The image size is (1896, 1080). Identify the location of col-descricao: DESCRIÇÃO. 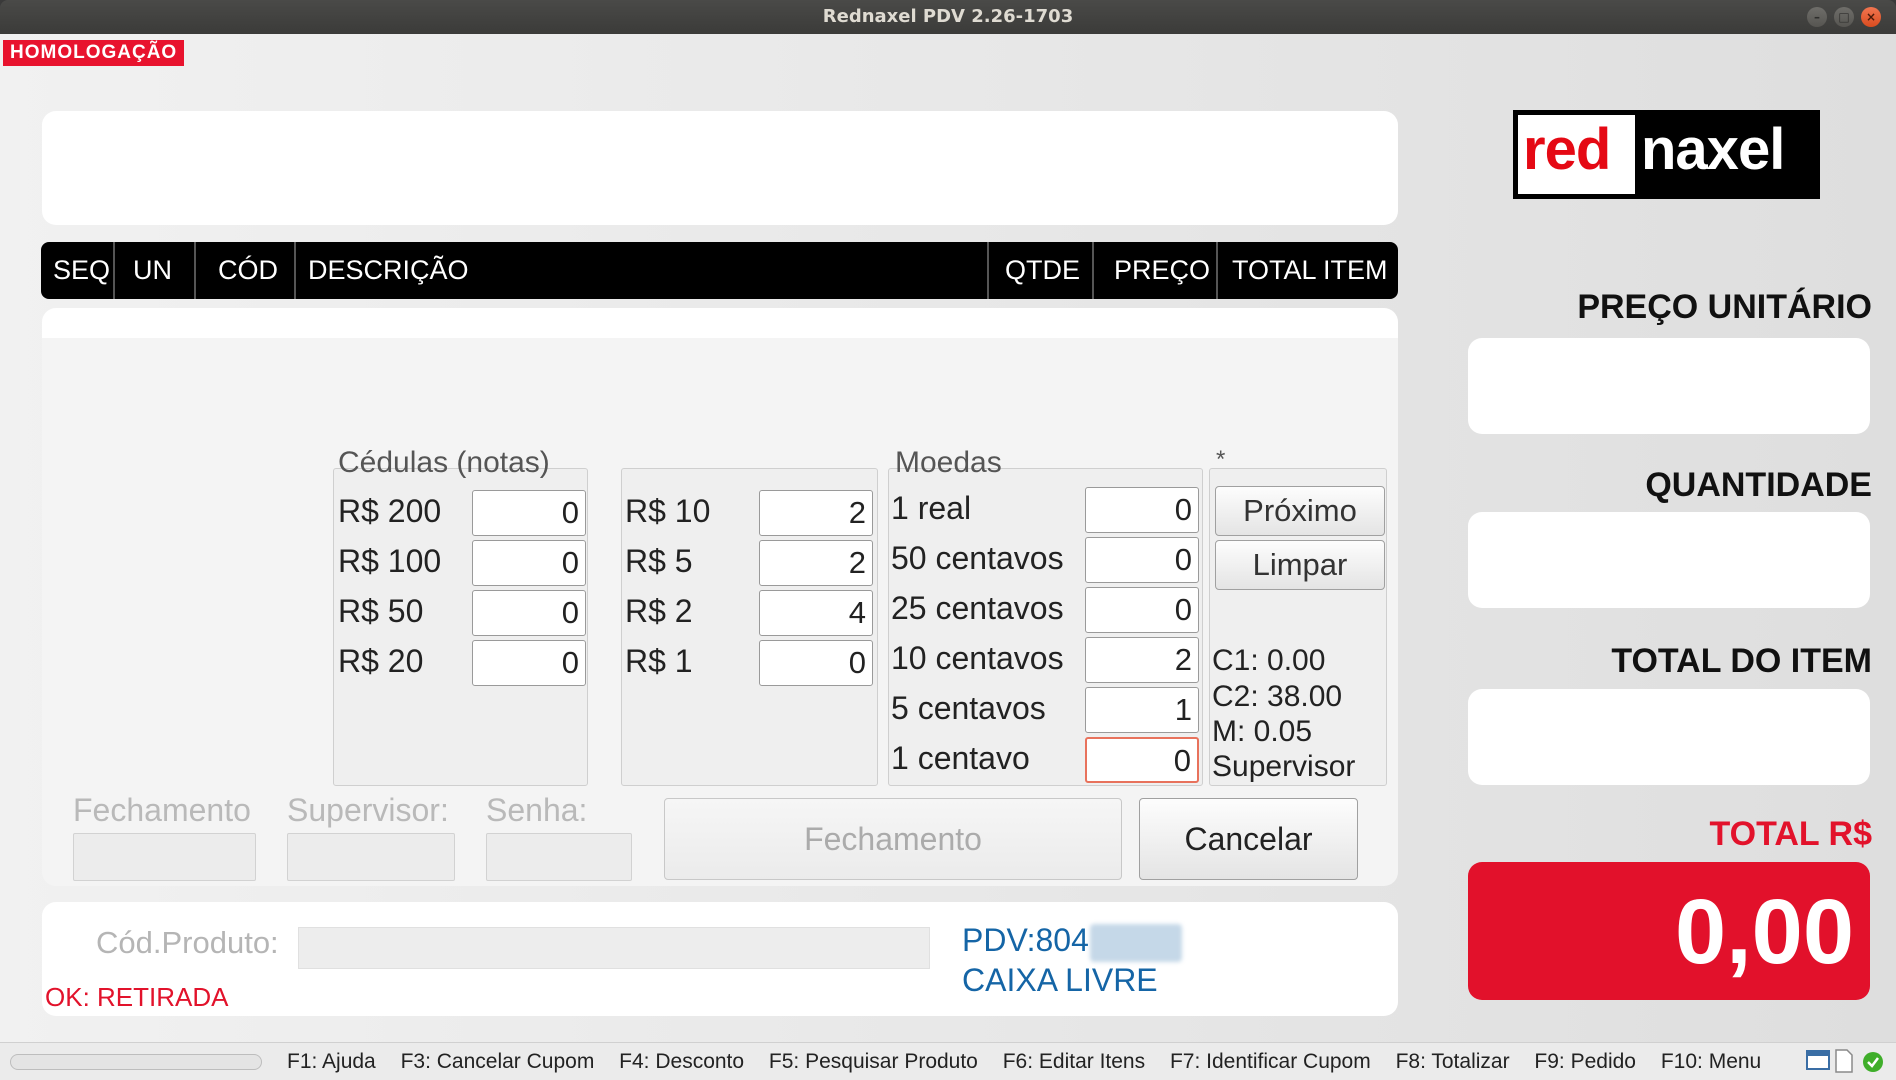
(381, 270).